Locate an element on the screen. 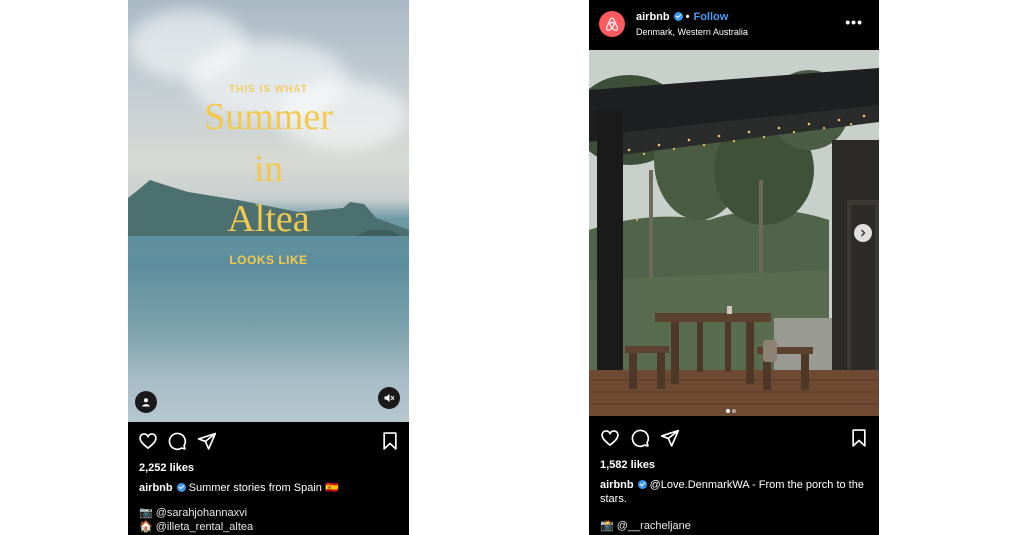 This screenshot has width=1024, height=535. mute-button is located at coordinates (389, 398).